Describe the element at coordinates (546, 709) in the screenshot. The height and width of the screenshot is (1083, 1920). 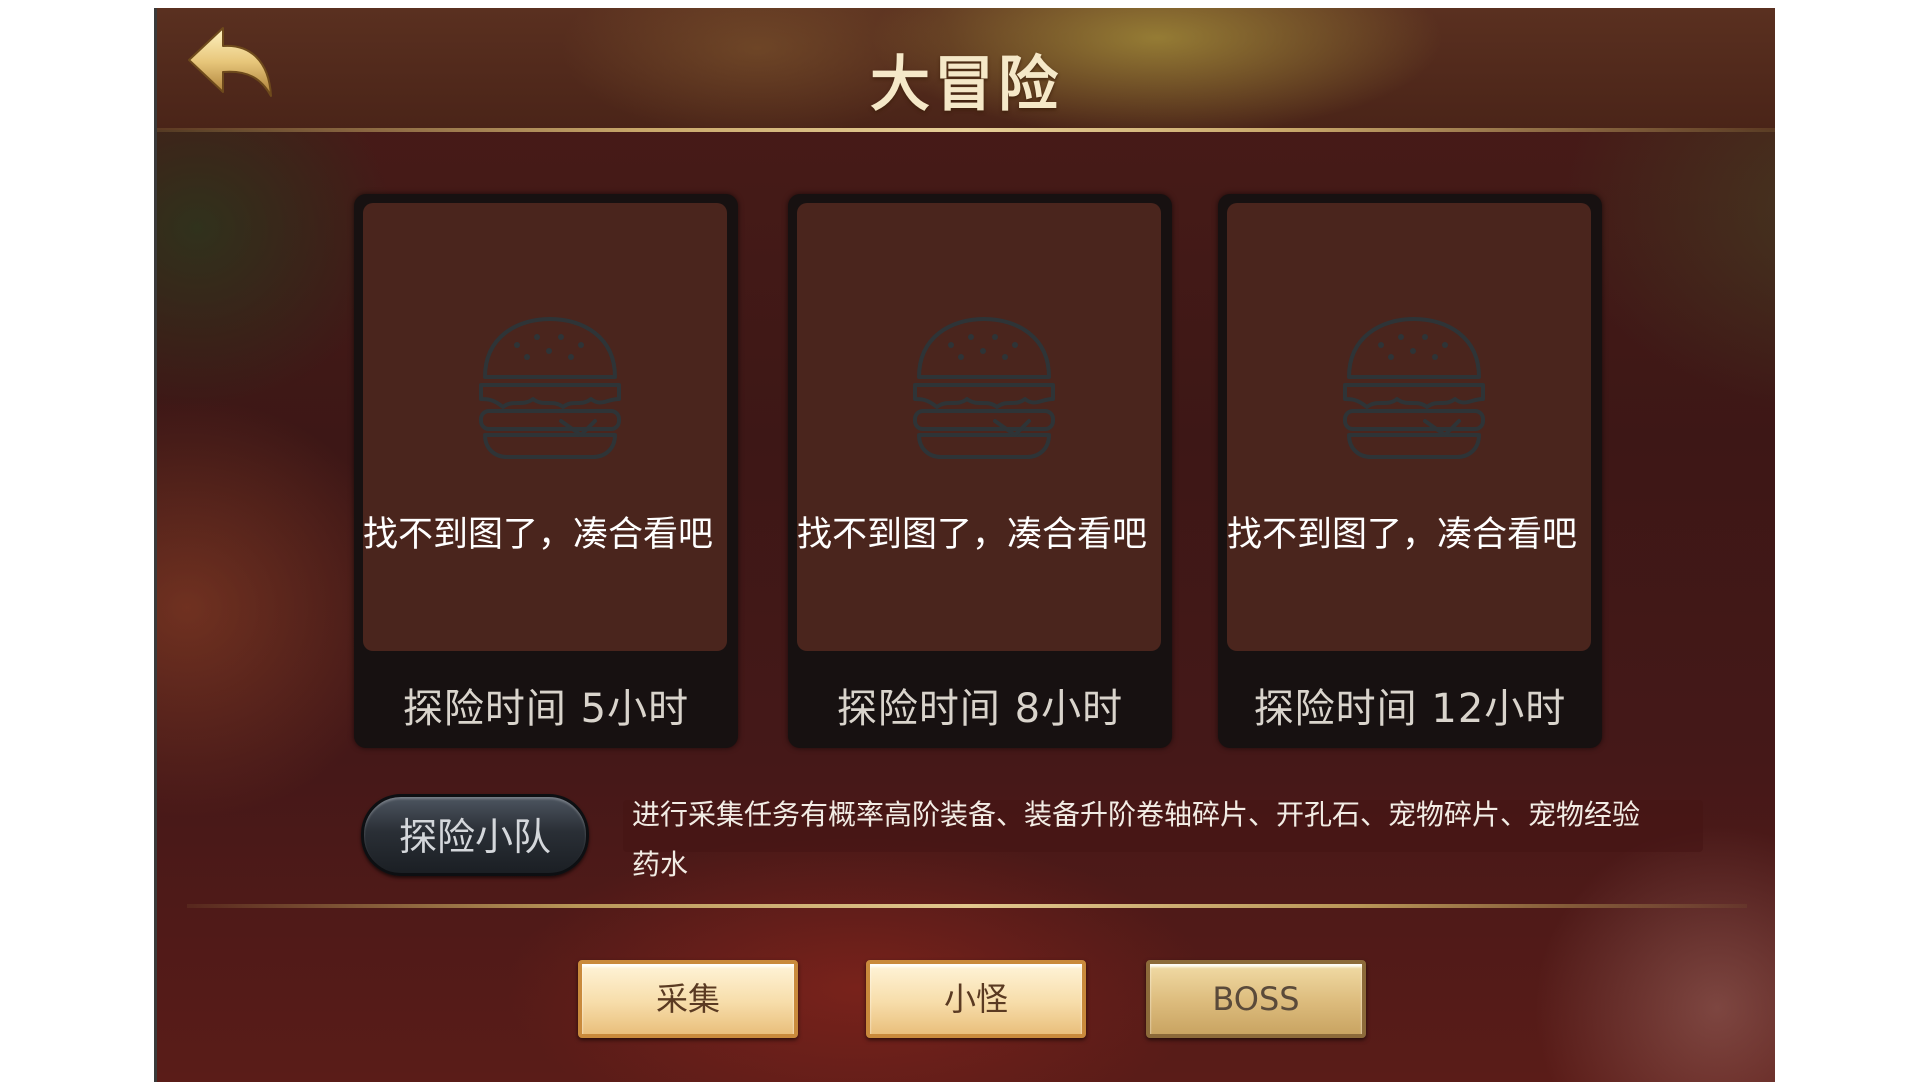
I see `adventure-duration: 探险时间 5小时` at that location.